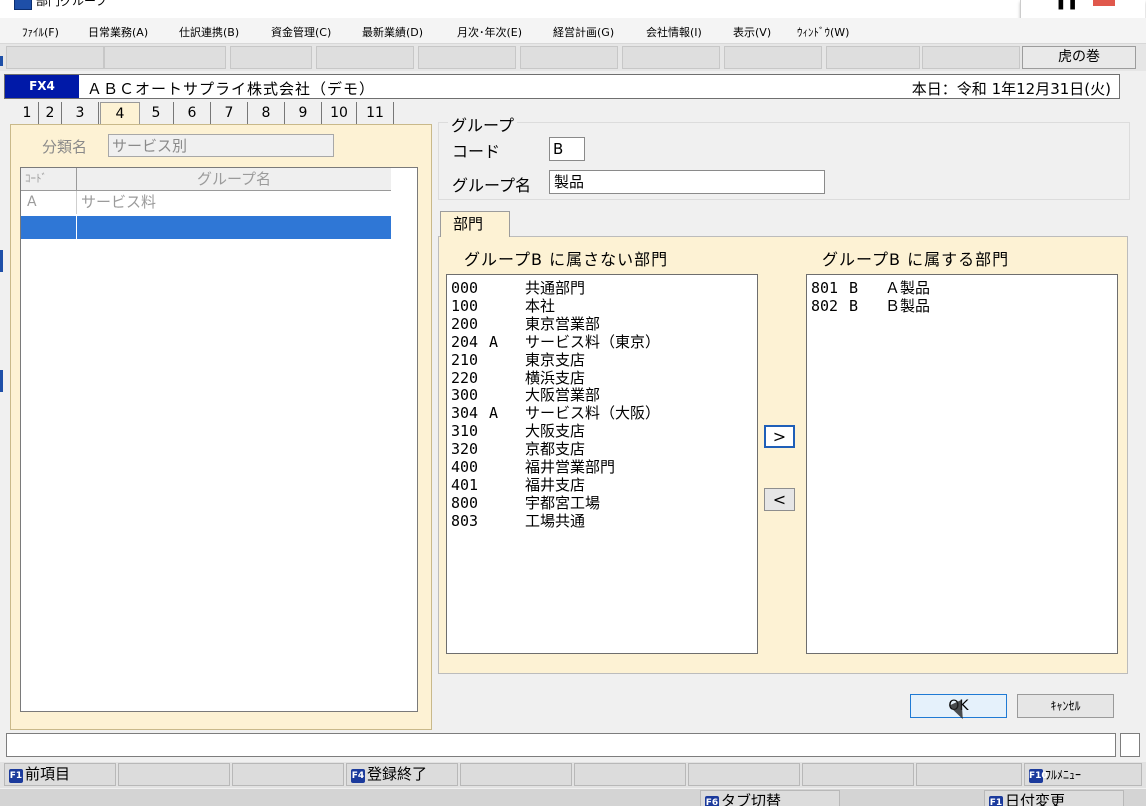 The image size is (1146, 806). What do you see at coordinates (392, 32) in the screenshot?
I see `menu-results: 最新業績(D)` at bounding box center [392, 32].